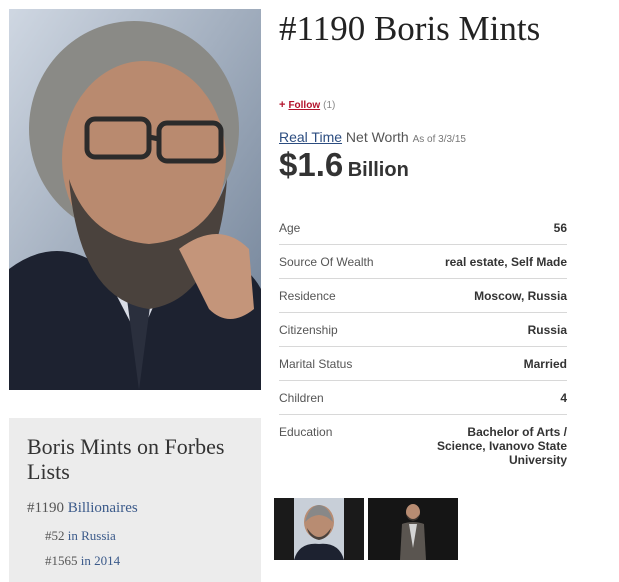 The image size is (619, 582). What do you see at coordinates (545, 364) in the screenshot?
I see `stat-value: Married` at bounding box center [545, 364].